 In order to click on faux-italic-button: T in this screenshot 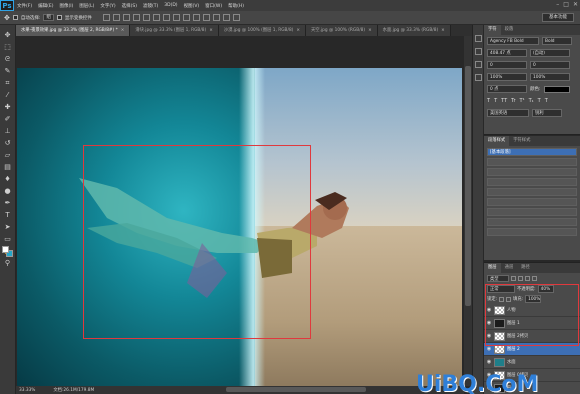, I will do `click(495, 101)`.